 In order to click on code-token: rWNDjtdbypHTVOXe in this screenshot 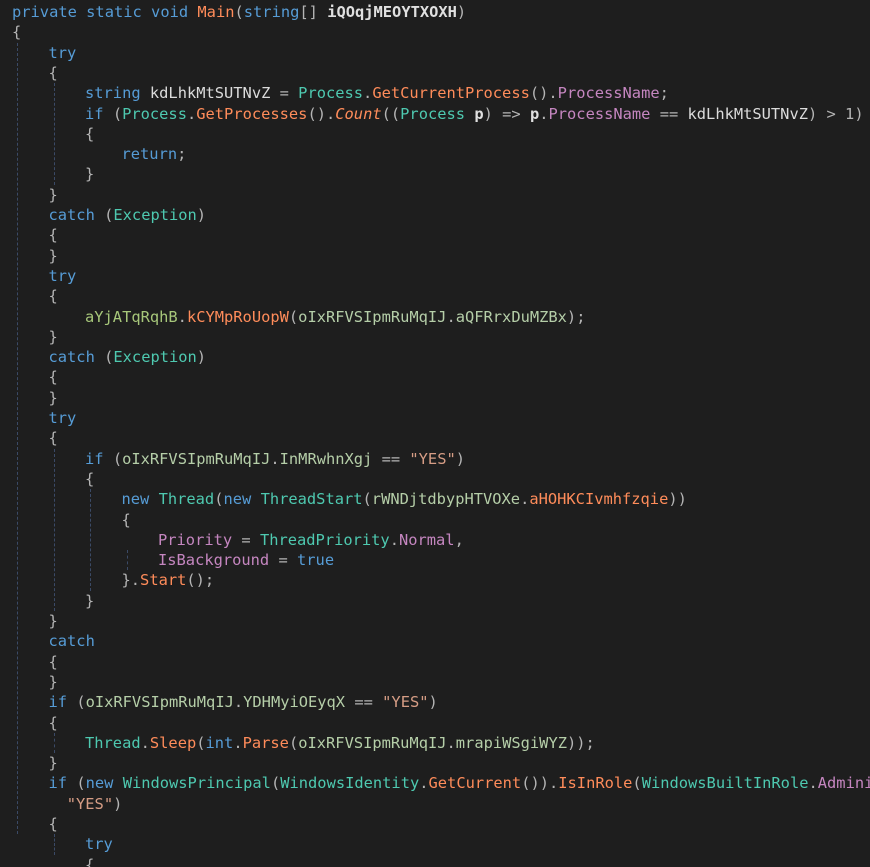, I will do `click(446, 499)`.